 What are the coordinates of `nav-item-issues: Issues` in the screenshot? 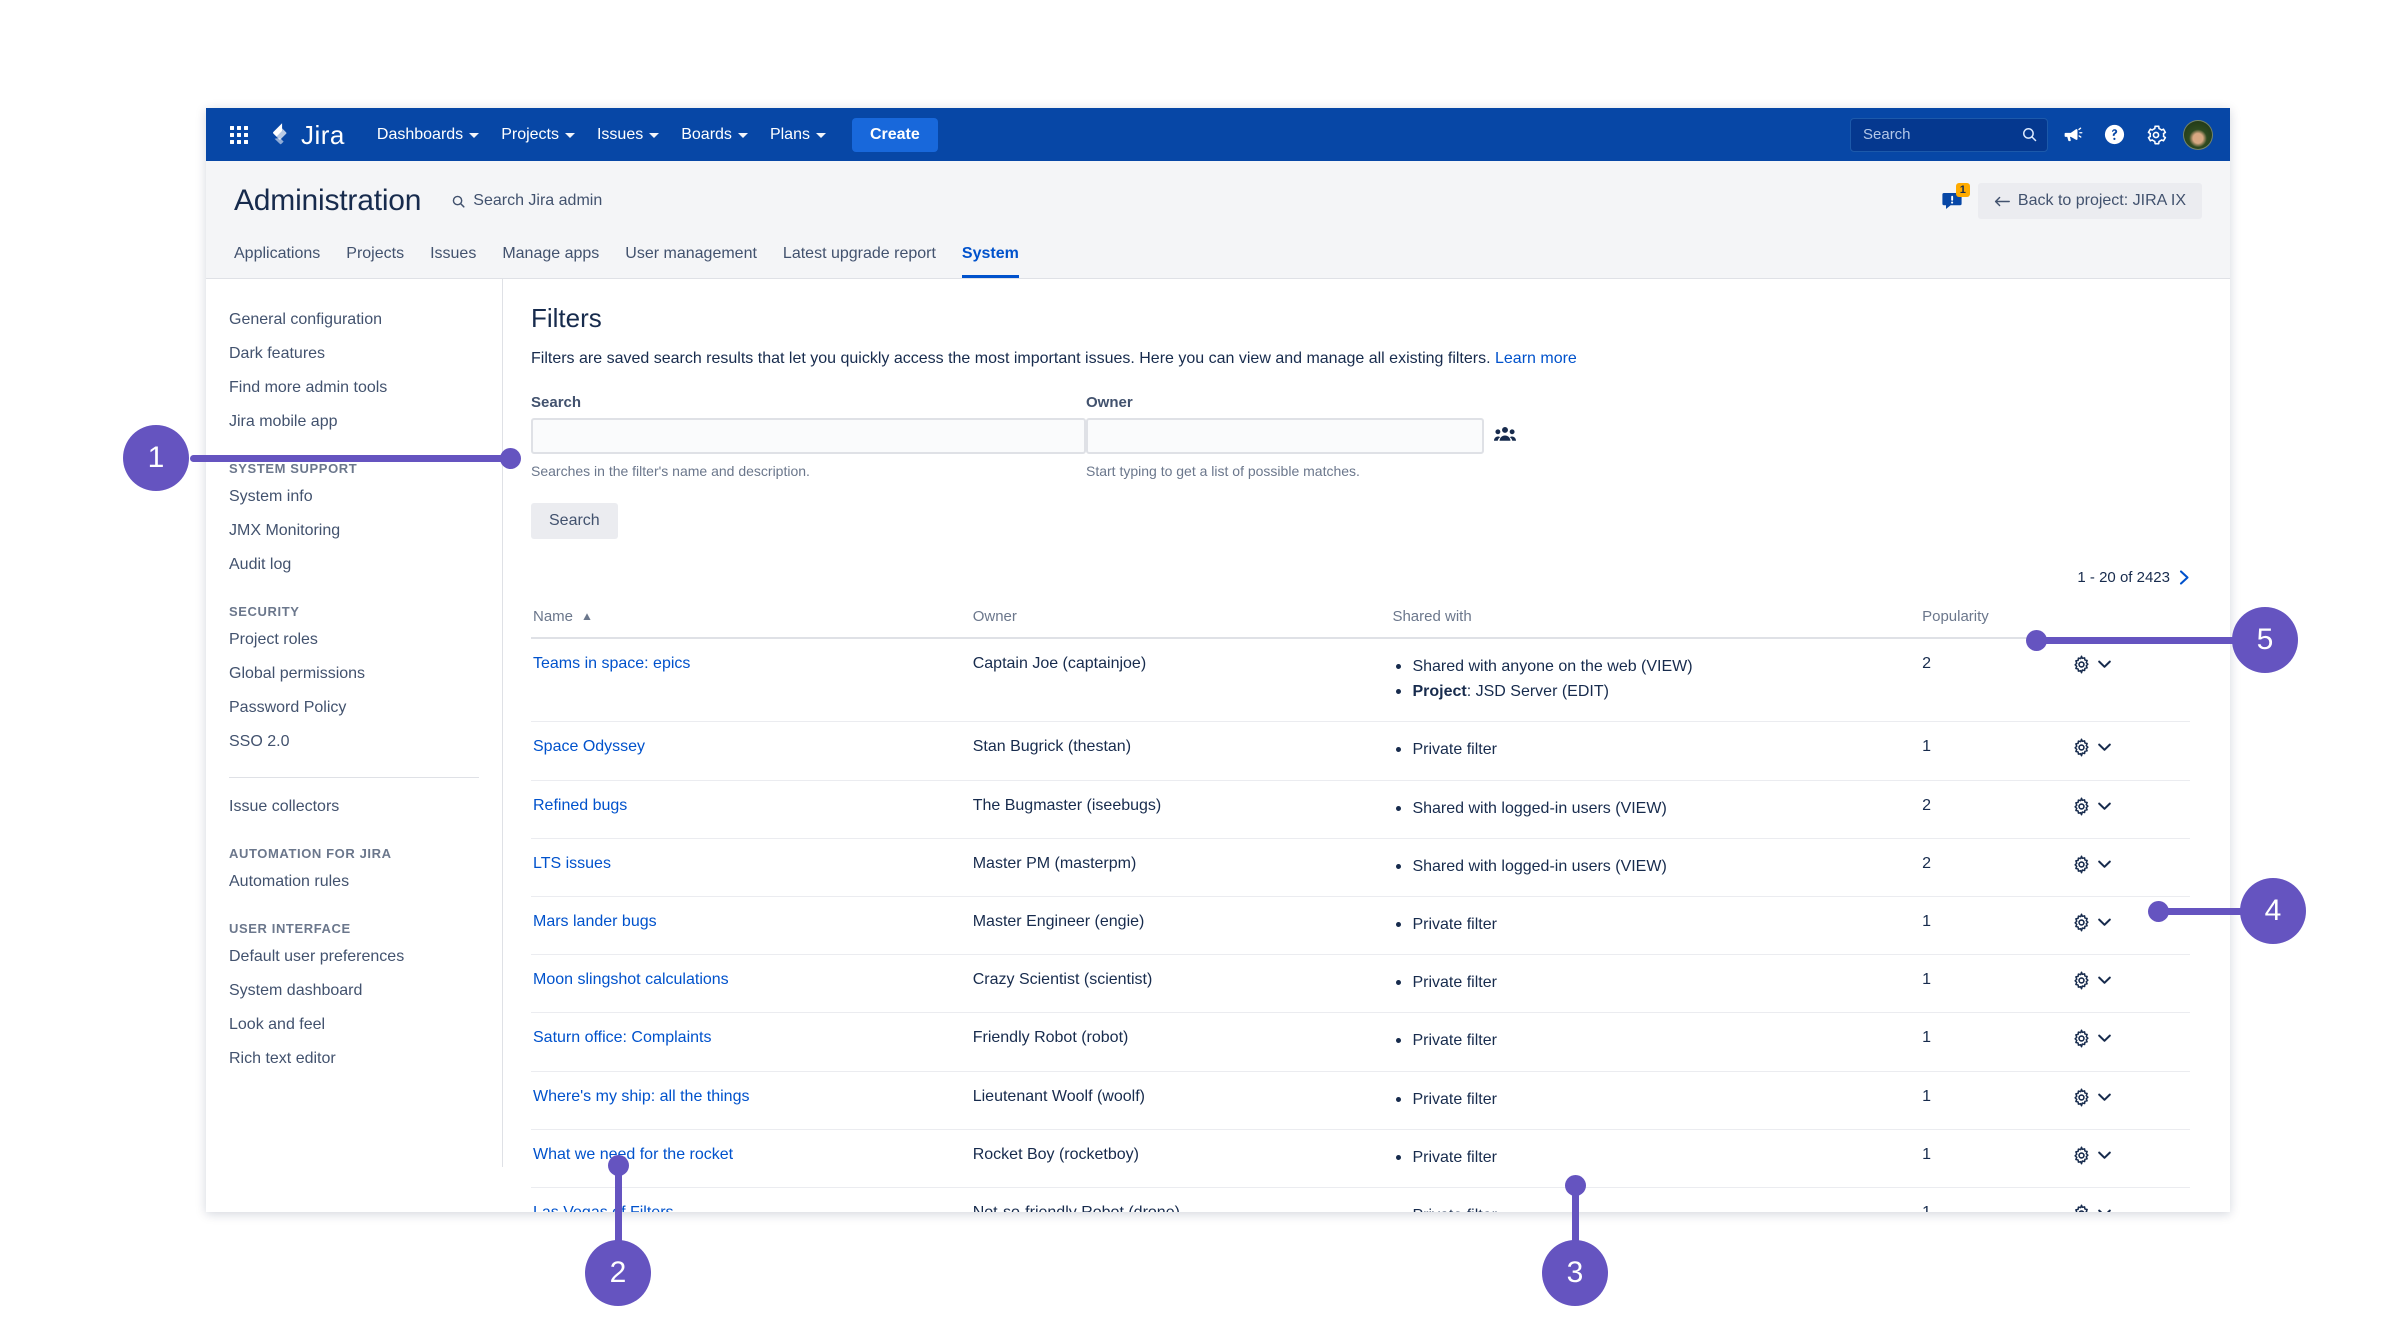 It's located at (628, 135).